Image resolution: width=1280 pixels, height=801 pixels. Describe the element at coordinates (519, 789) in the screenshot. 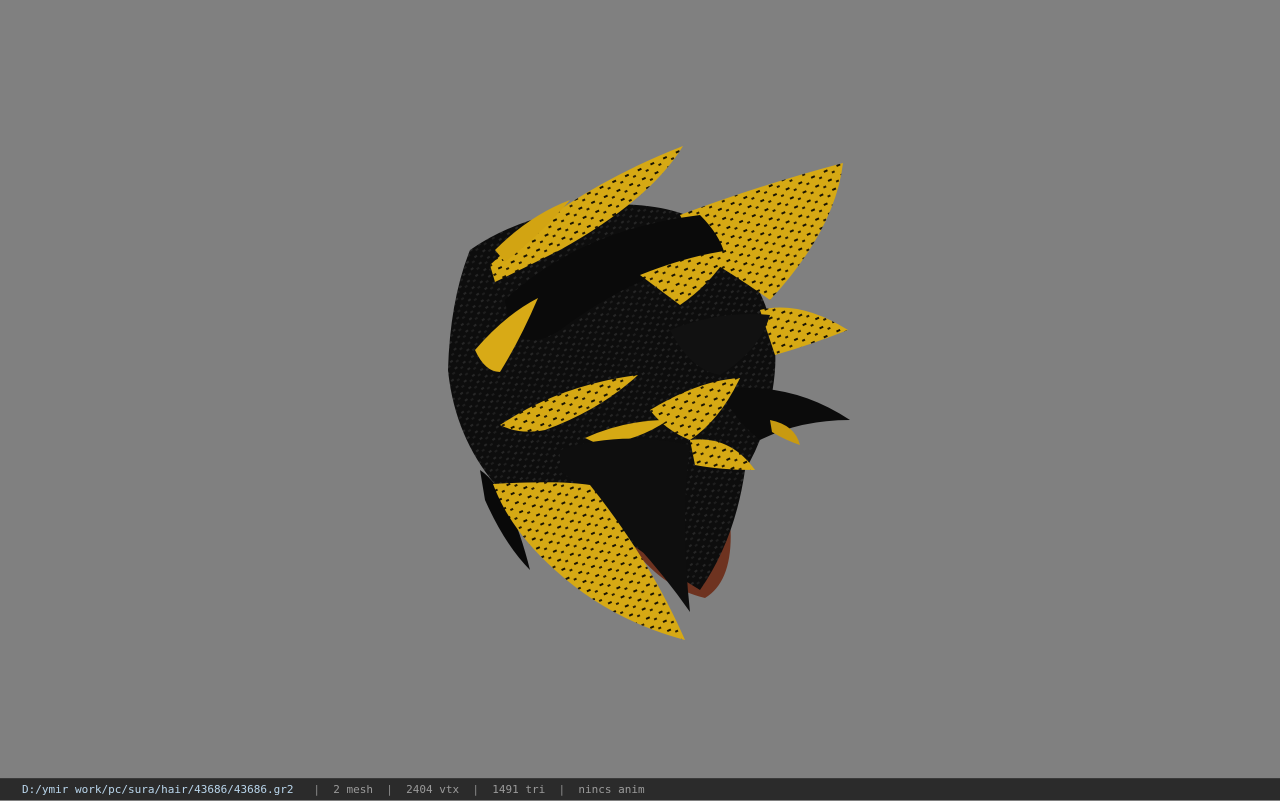

I see `status-triangle-count: 1491 tri` at that location.